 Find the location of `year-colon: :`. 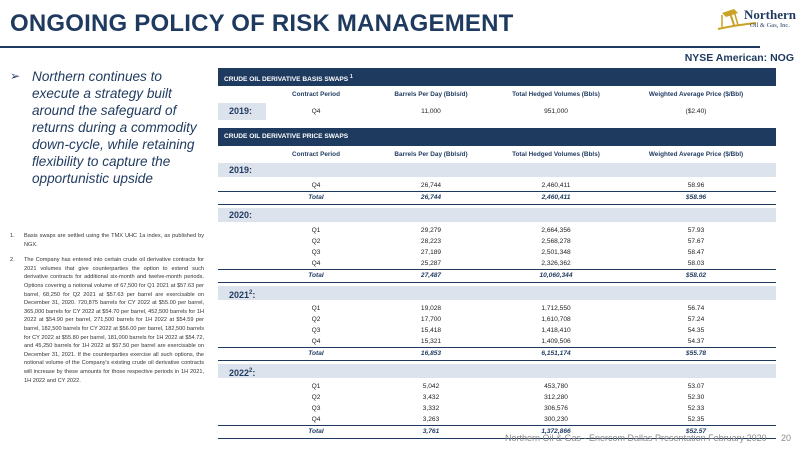

year-colon: : is located at coordinates (254, 295).